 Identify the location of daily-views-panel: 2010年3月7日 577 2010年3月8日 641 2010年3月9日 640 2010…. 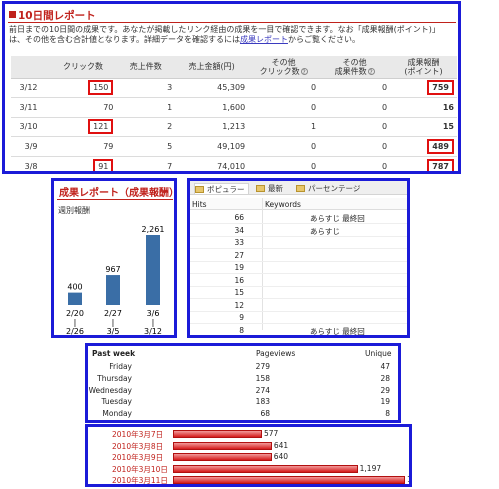
(248, 455).